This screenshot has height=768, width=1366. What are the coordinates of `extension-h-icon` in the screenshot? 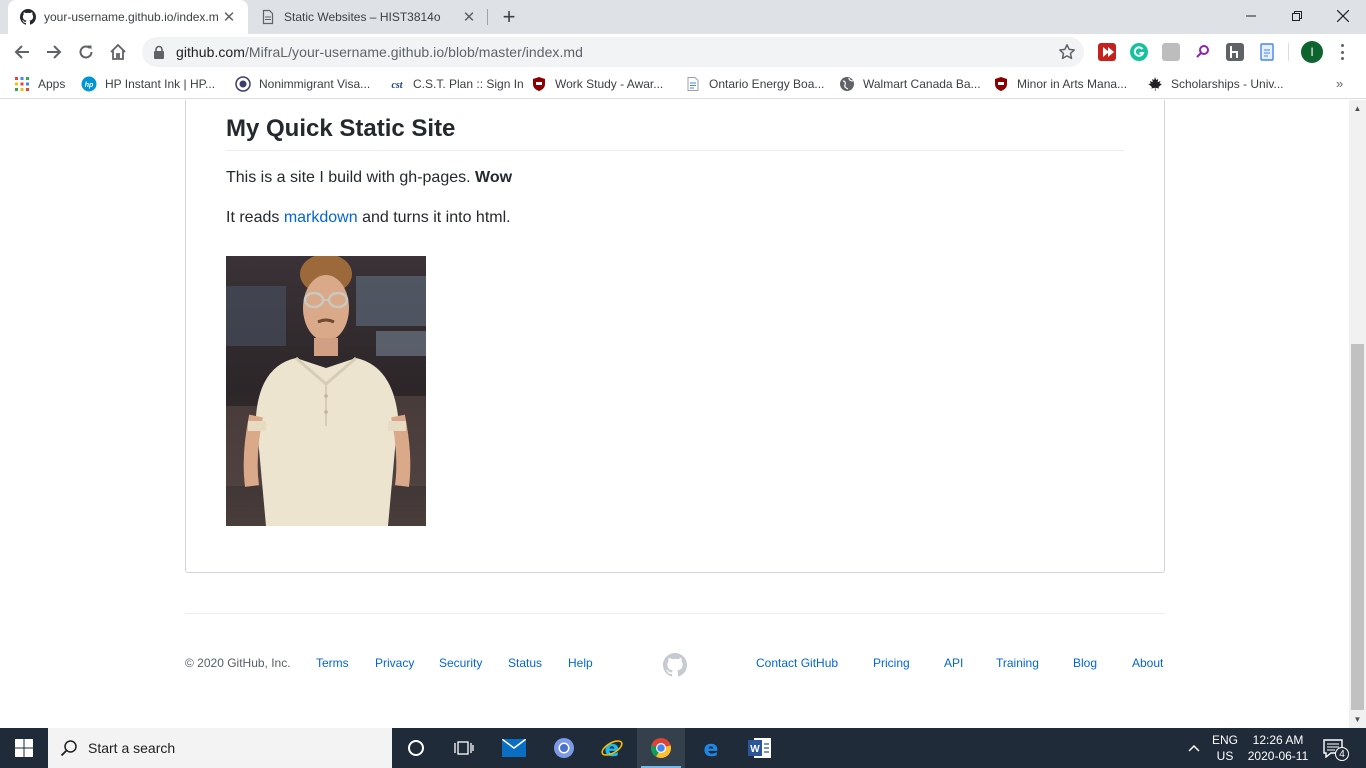 It's located at (1235, 52).